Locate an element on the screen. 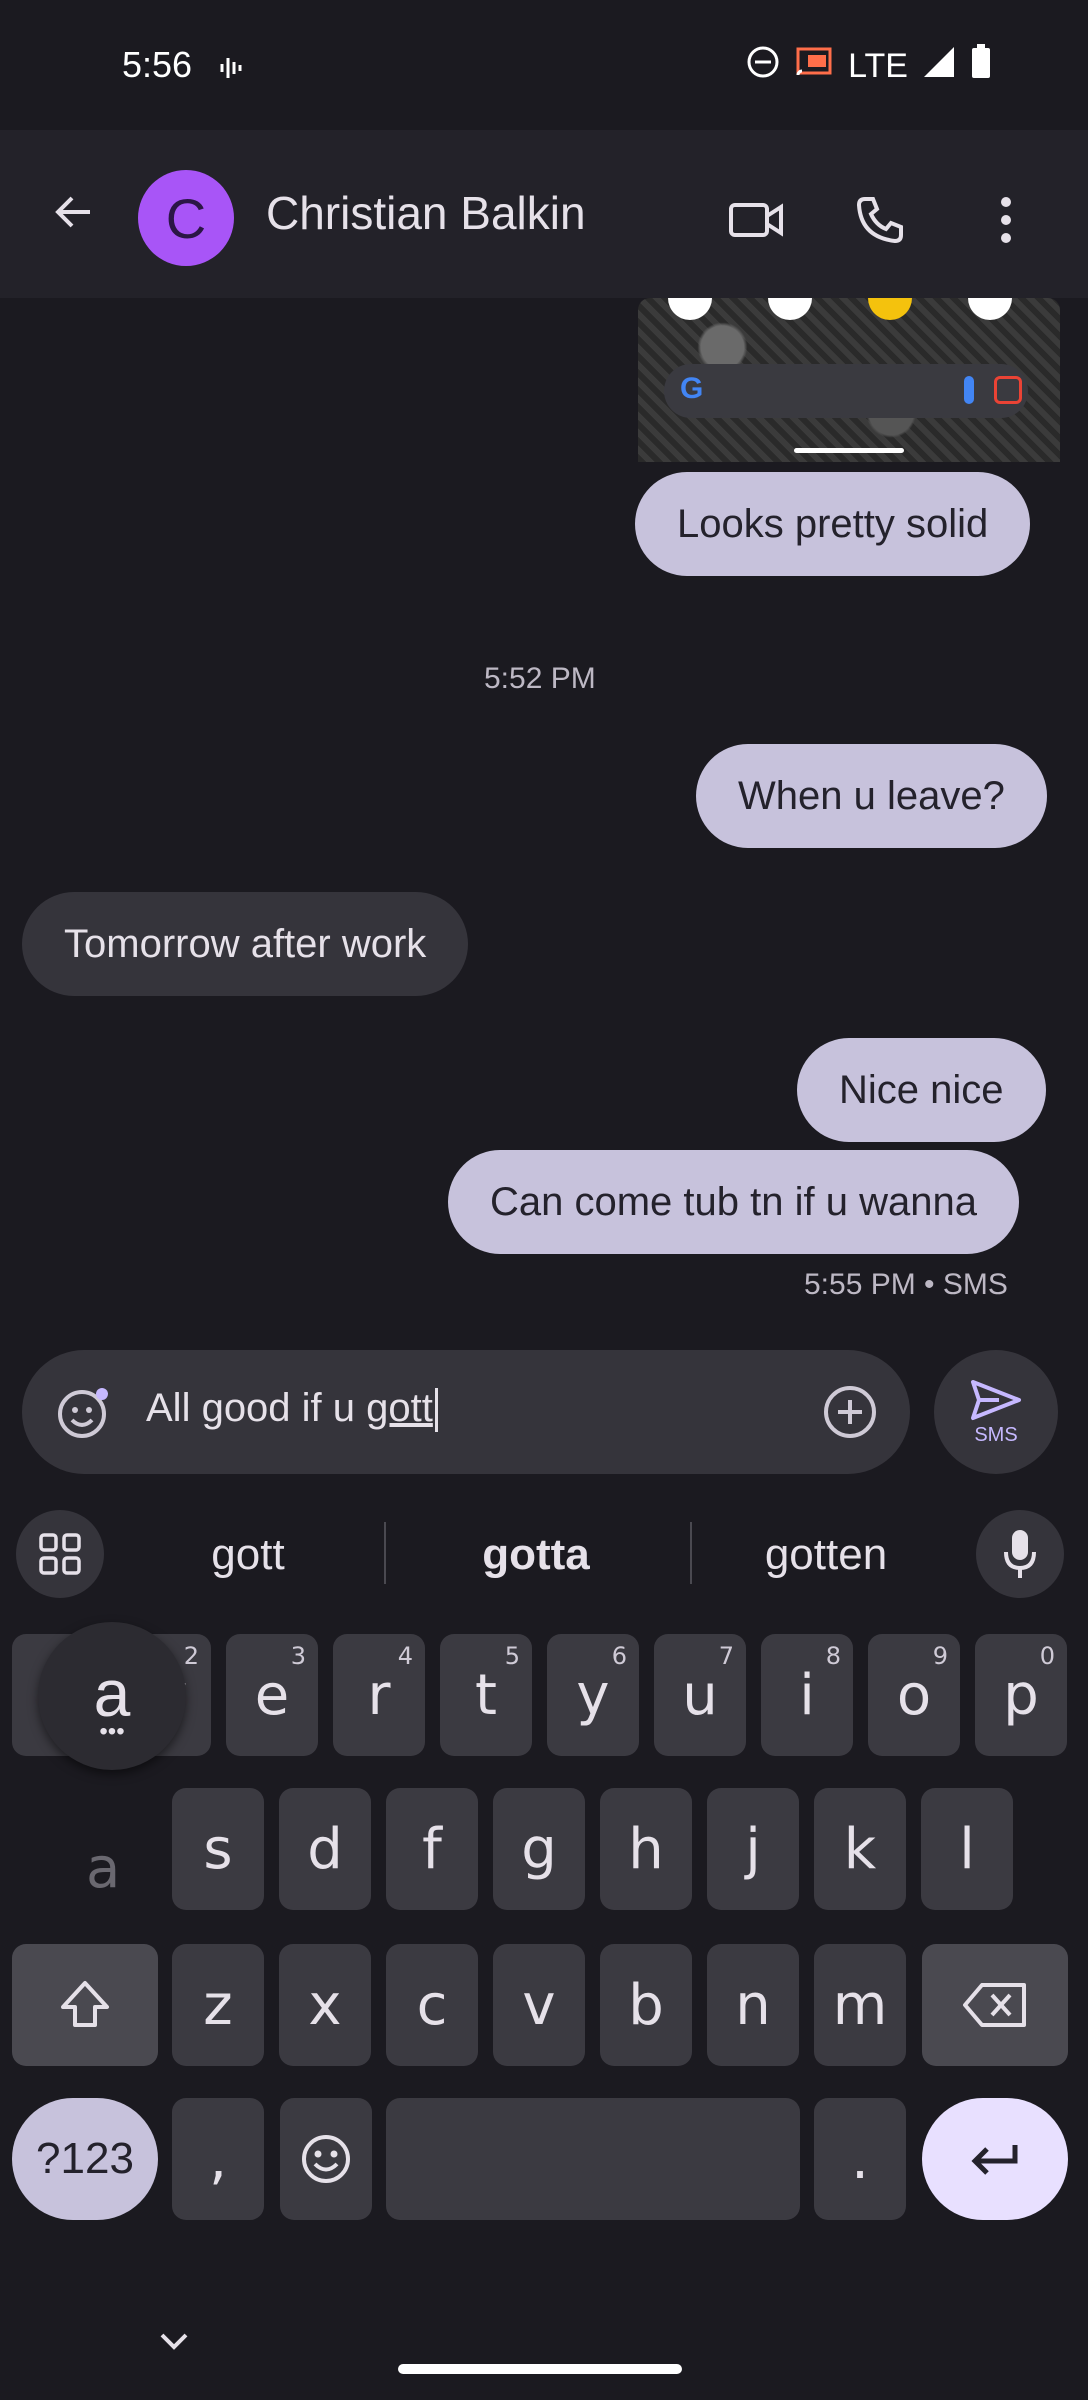 The image size is (1088, 2400). shift-arrow-icon is located at coordinates (85, 2004).